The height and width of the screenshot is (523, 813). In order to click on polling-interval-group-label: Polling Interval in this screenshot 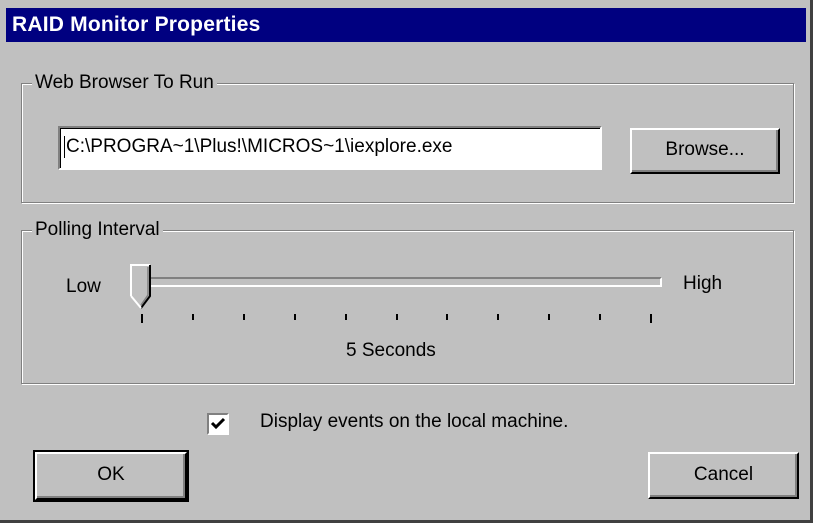, I will do `click(97, 230)`.